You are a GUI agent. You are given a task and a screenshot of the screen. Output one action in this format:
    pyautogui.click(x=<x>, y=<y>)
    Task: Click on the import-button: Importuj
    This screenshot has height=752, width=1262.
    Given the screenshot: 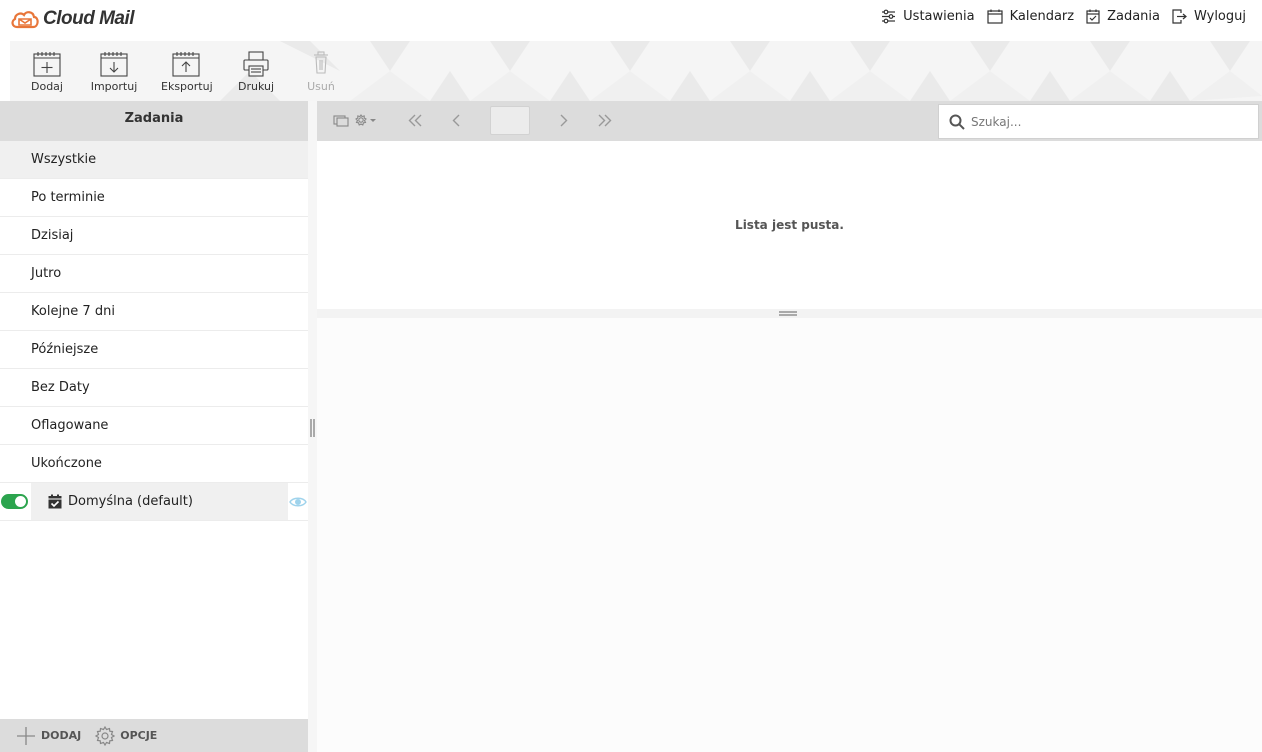 What is the action you would take?
    pyautogui.click(x=114, y=72)
    